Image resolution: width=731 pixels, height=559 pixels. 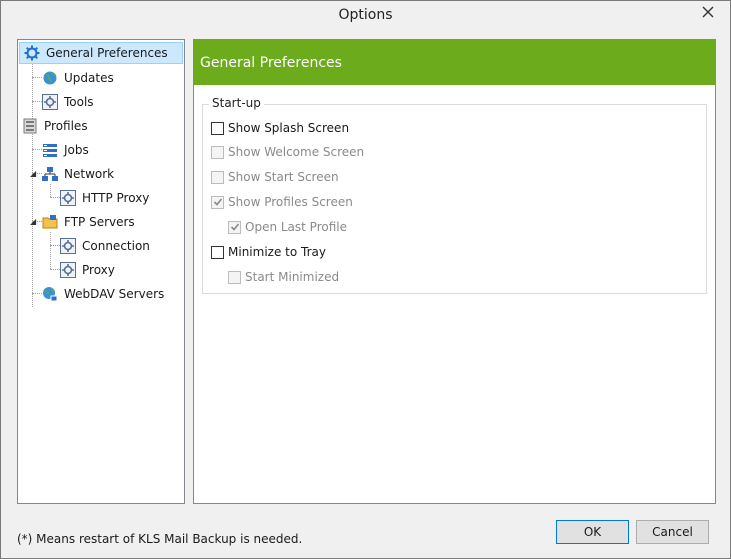 I want to click on minimize-to-tray-checkbox: Minimize to Tray, so click(x=268, y=252).